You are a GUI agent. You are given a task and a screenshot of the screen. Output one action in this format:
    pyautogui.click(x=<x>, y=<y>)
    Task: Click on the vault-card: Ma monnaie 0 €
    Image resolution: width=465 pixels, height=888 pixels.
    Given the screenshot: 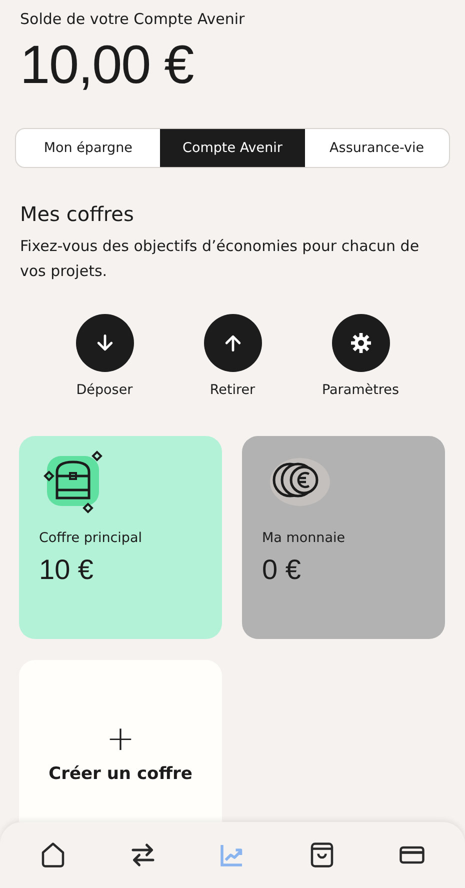 What is the action you would take?
    pyautogui.click(x=343, y=537)
    